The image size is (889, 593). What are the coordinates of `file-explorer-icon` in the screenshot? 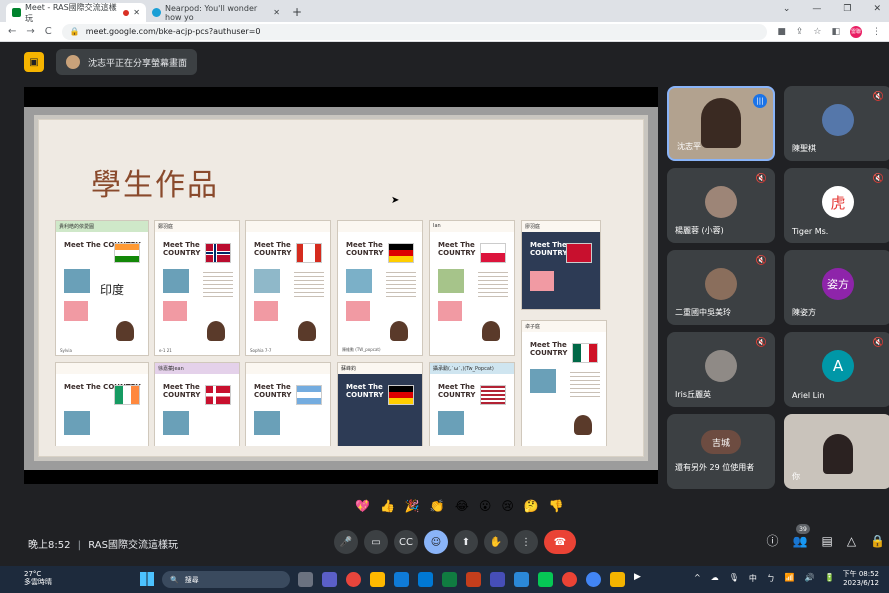 It's located at (377, 579).